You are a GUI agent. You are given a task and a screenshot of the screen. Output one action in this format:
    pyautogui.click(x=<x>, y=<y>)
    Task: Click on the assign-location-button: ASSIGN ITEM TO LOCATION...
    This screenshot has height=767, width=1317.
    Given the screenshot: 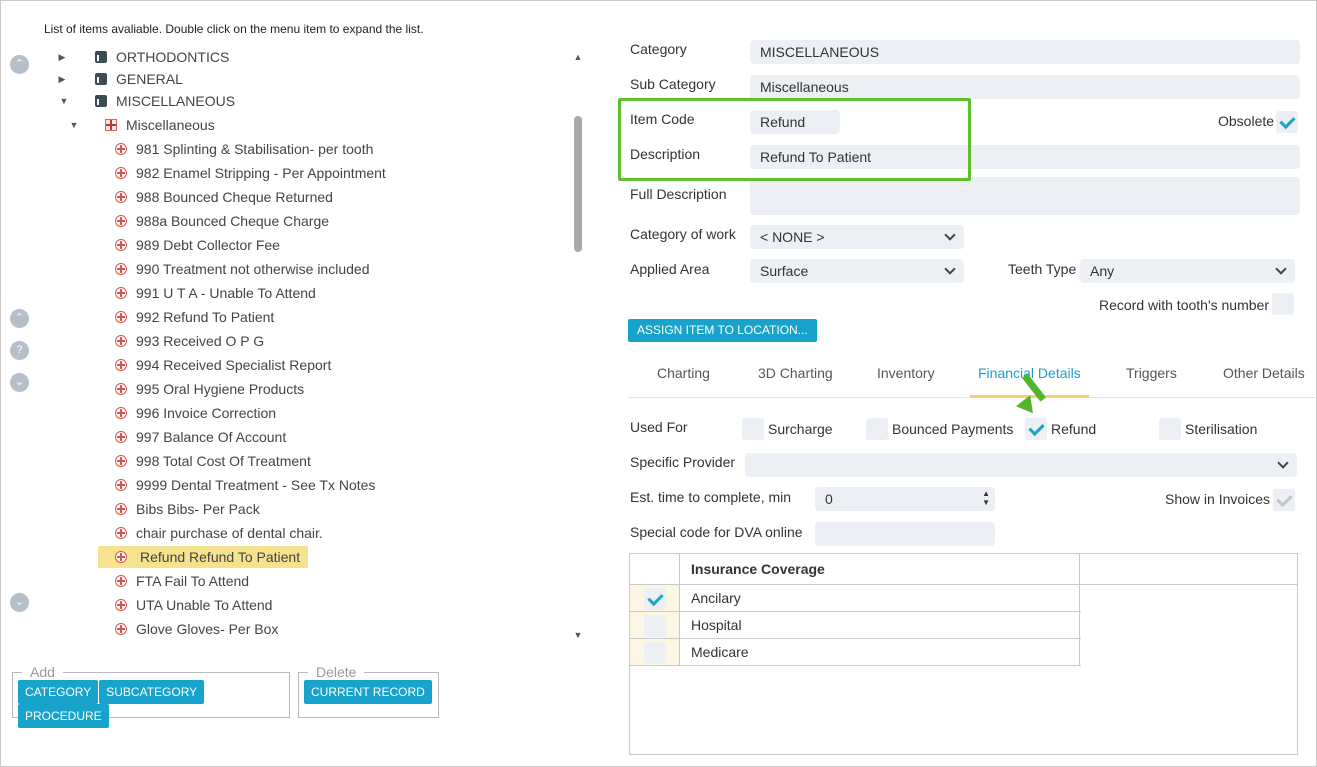 What is the action you would take?
    pyautogui.click(x=722, y=330)
    